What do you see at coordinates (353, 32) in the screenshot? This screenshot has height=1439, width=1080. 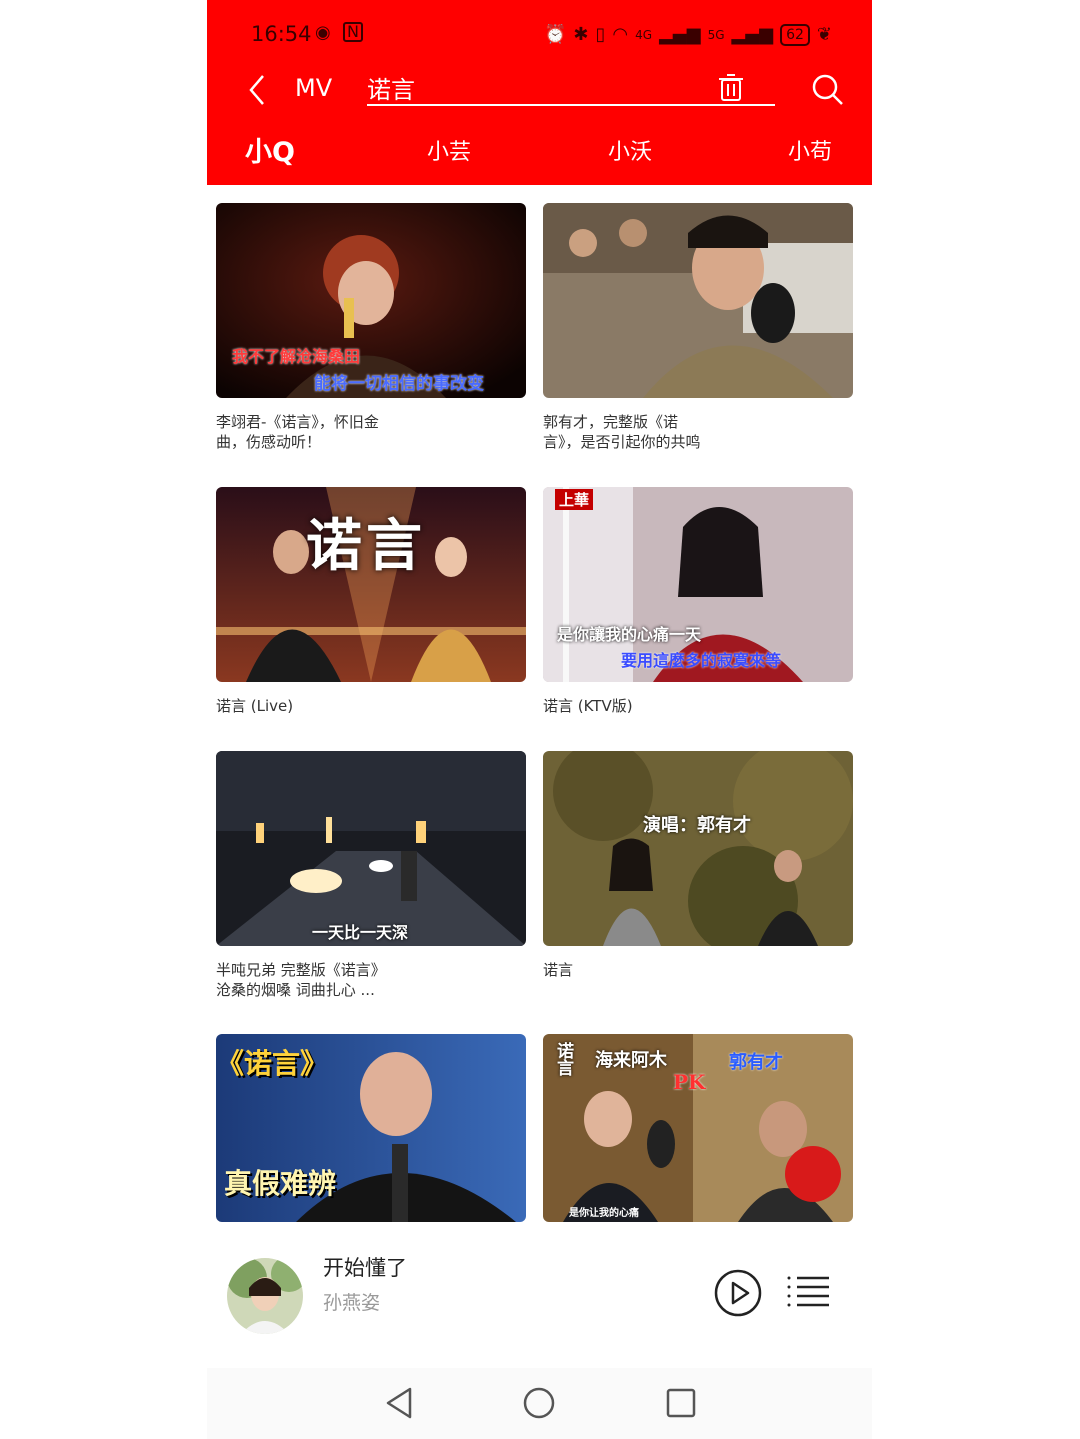 I see `nfc-icon: N` at bounding box center [353, 32].